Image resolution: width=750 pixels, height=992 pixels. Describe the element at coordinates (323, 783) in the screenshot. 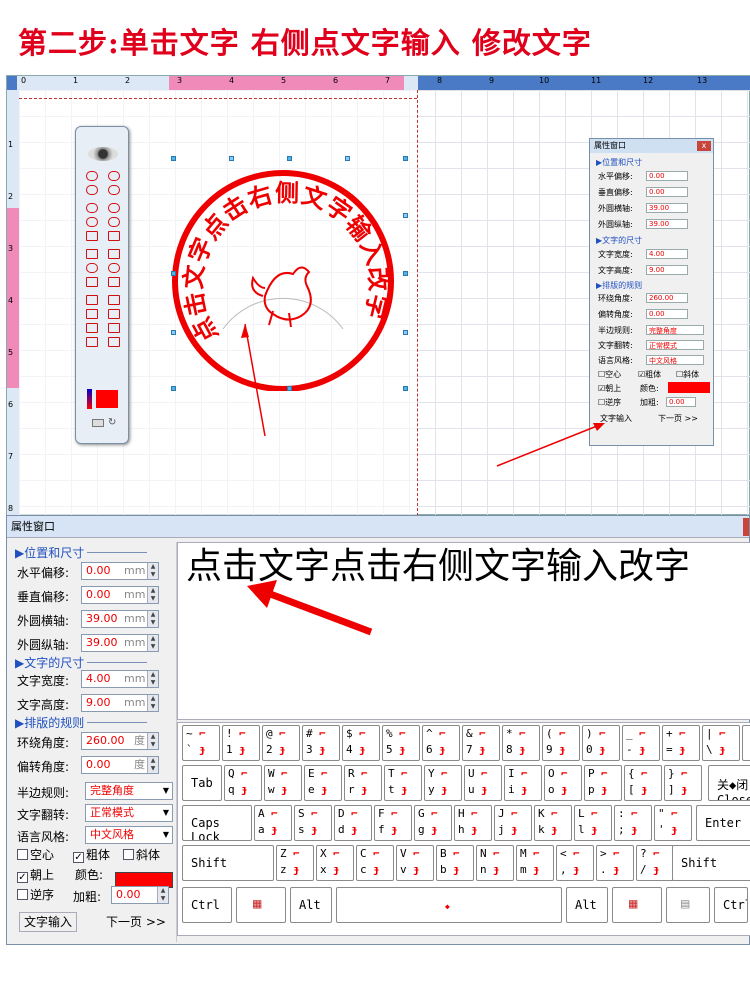

I see `key: Ee ⌐ ɟ` at that location.